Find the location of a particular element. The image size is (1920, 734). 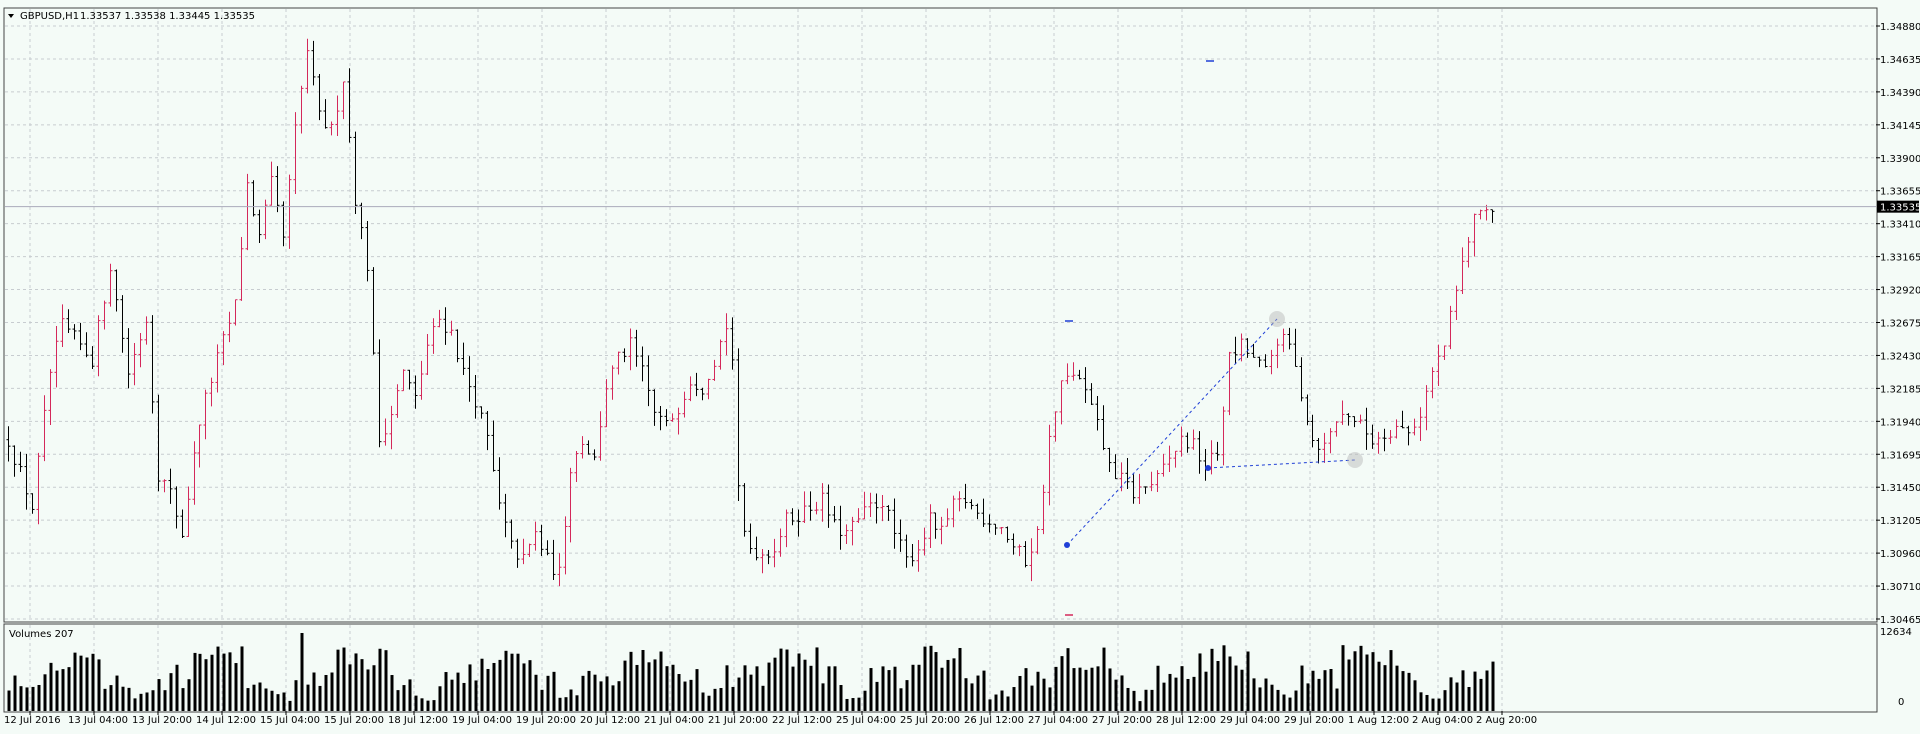

price-tick-label: 1.30960 is located at coordinates (1900, 554).